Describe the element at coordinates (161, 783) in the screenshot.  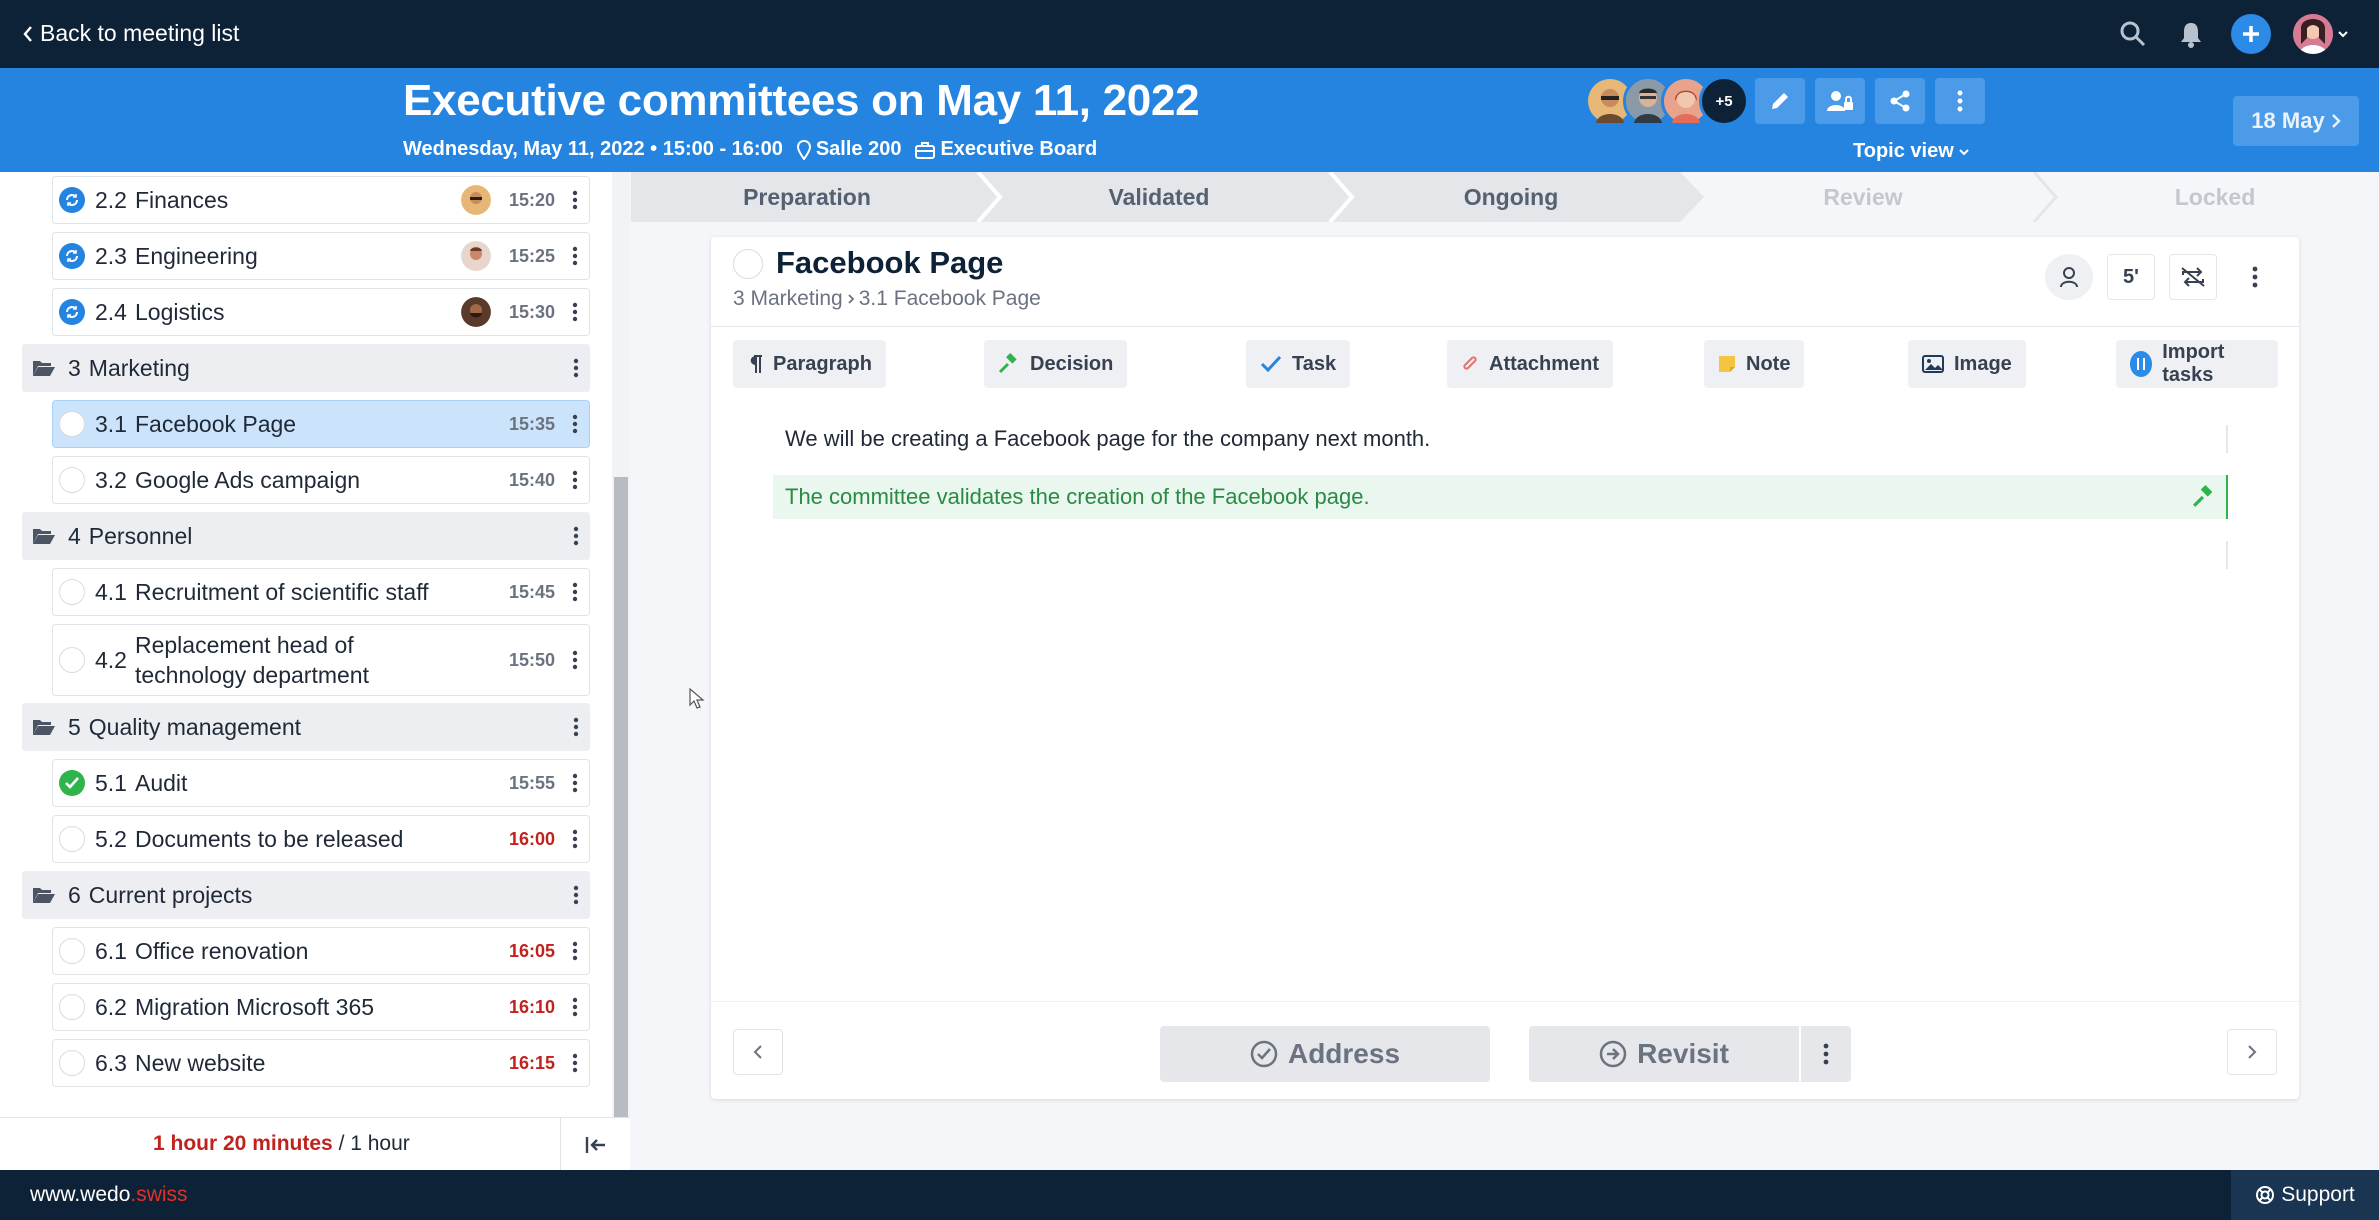
I see `topic-label: Audit` at that location.